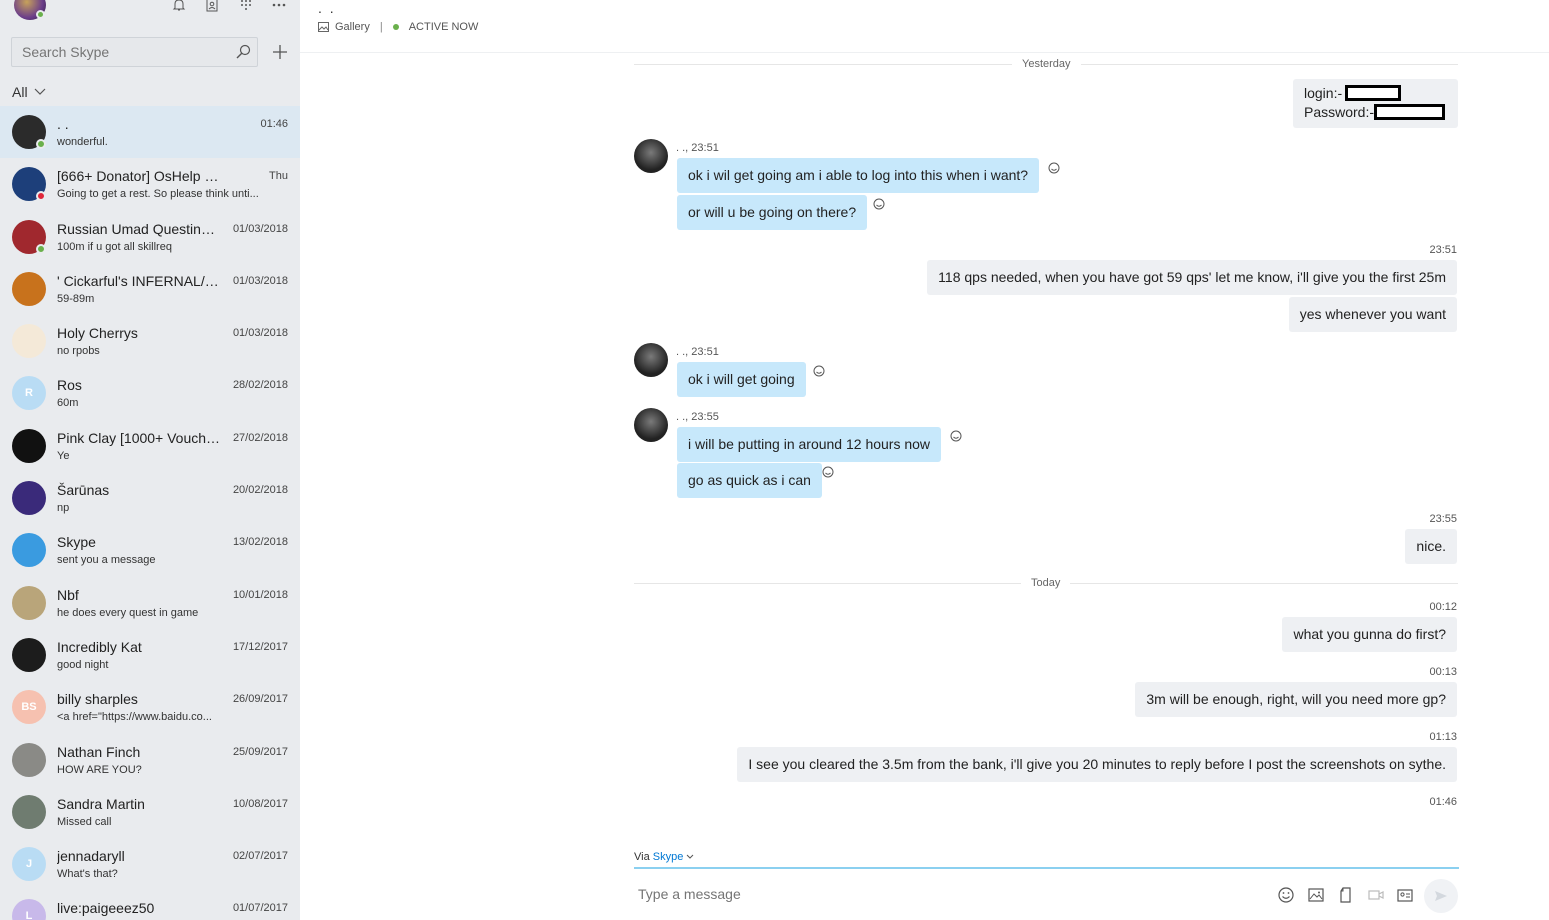 Image resolution: width=1549 pixels, height=920 pixels. I want to click on chat-list-item: Holy Cherrys 01/03/2018 no rpobs, so click(150, 341).